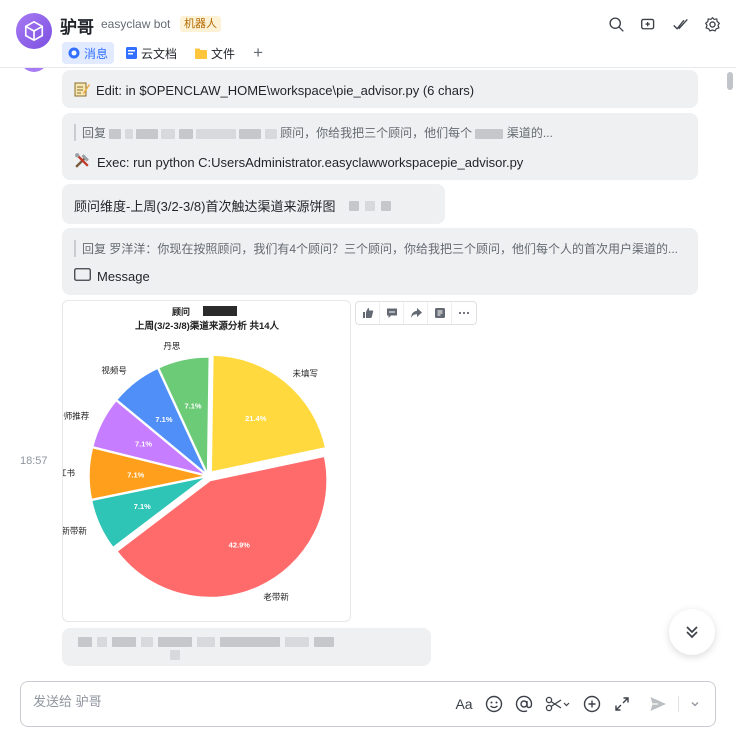 Image resolution: width=736 pixels, height=749 pixels. I want to click on quote-reply-icon, so click(440, 313).